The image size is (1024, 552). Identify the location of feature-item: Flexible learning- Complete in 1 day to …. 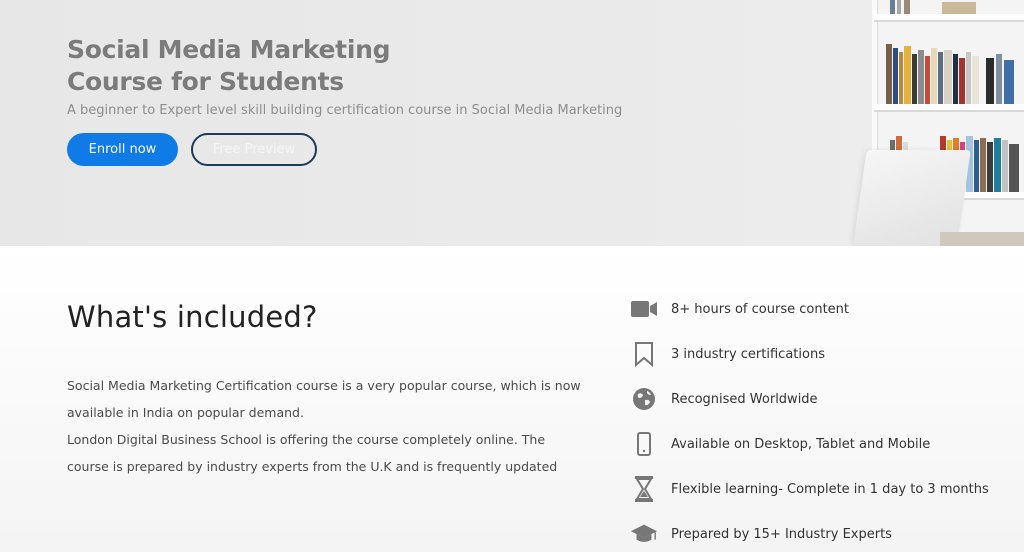
(825, 489).